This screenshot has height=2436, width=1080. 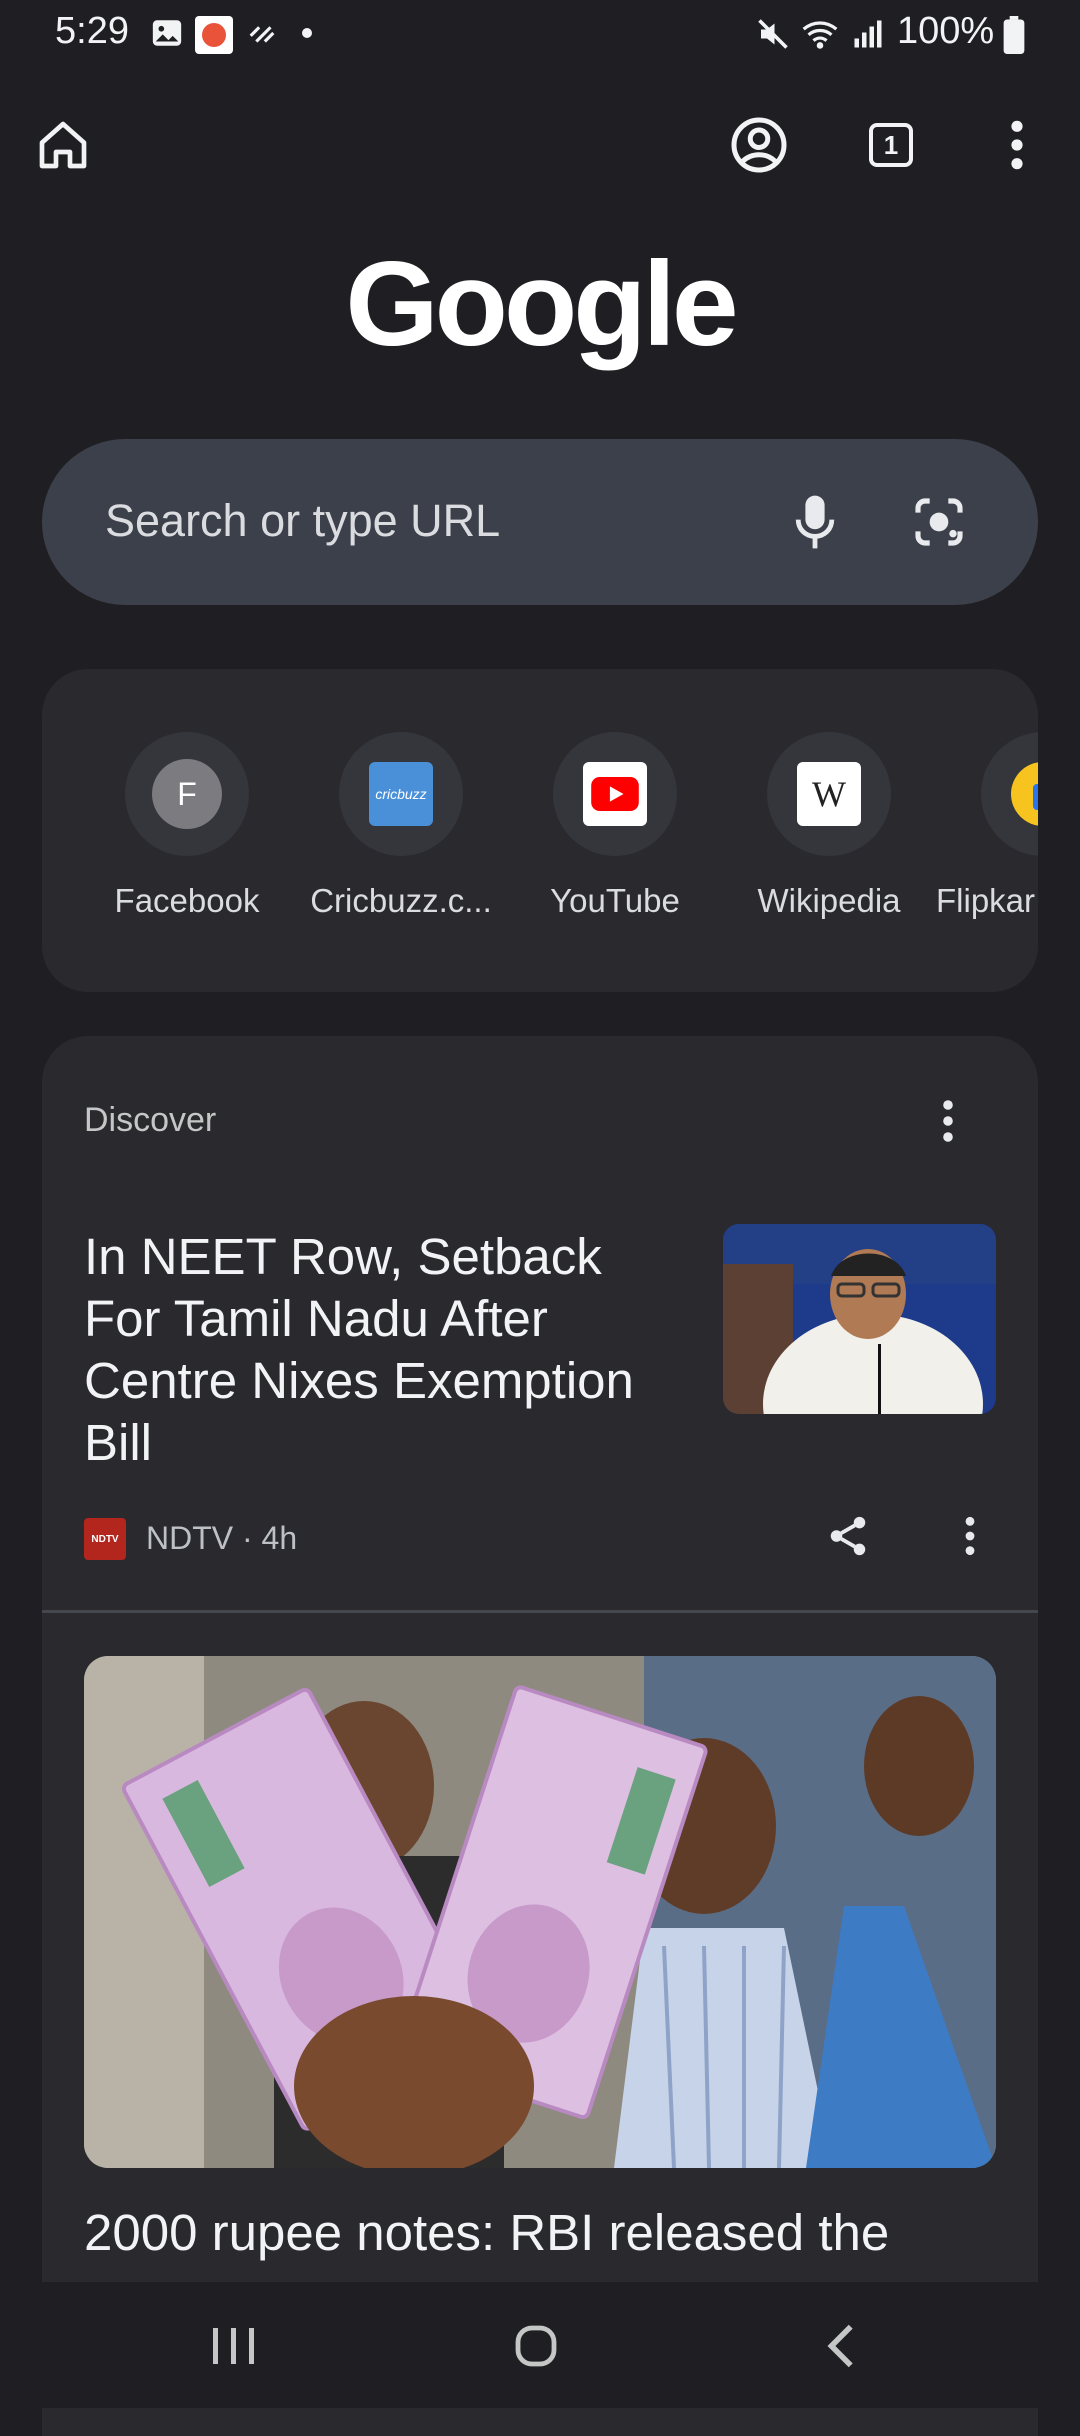 I want to click on share-icon, so click(x=848, y=1536).